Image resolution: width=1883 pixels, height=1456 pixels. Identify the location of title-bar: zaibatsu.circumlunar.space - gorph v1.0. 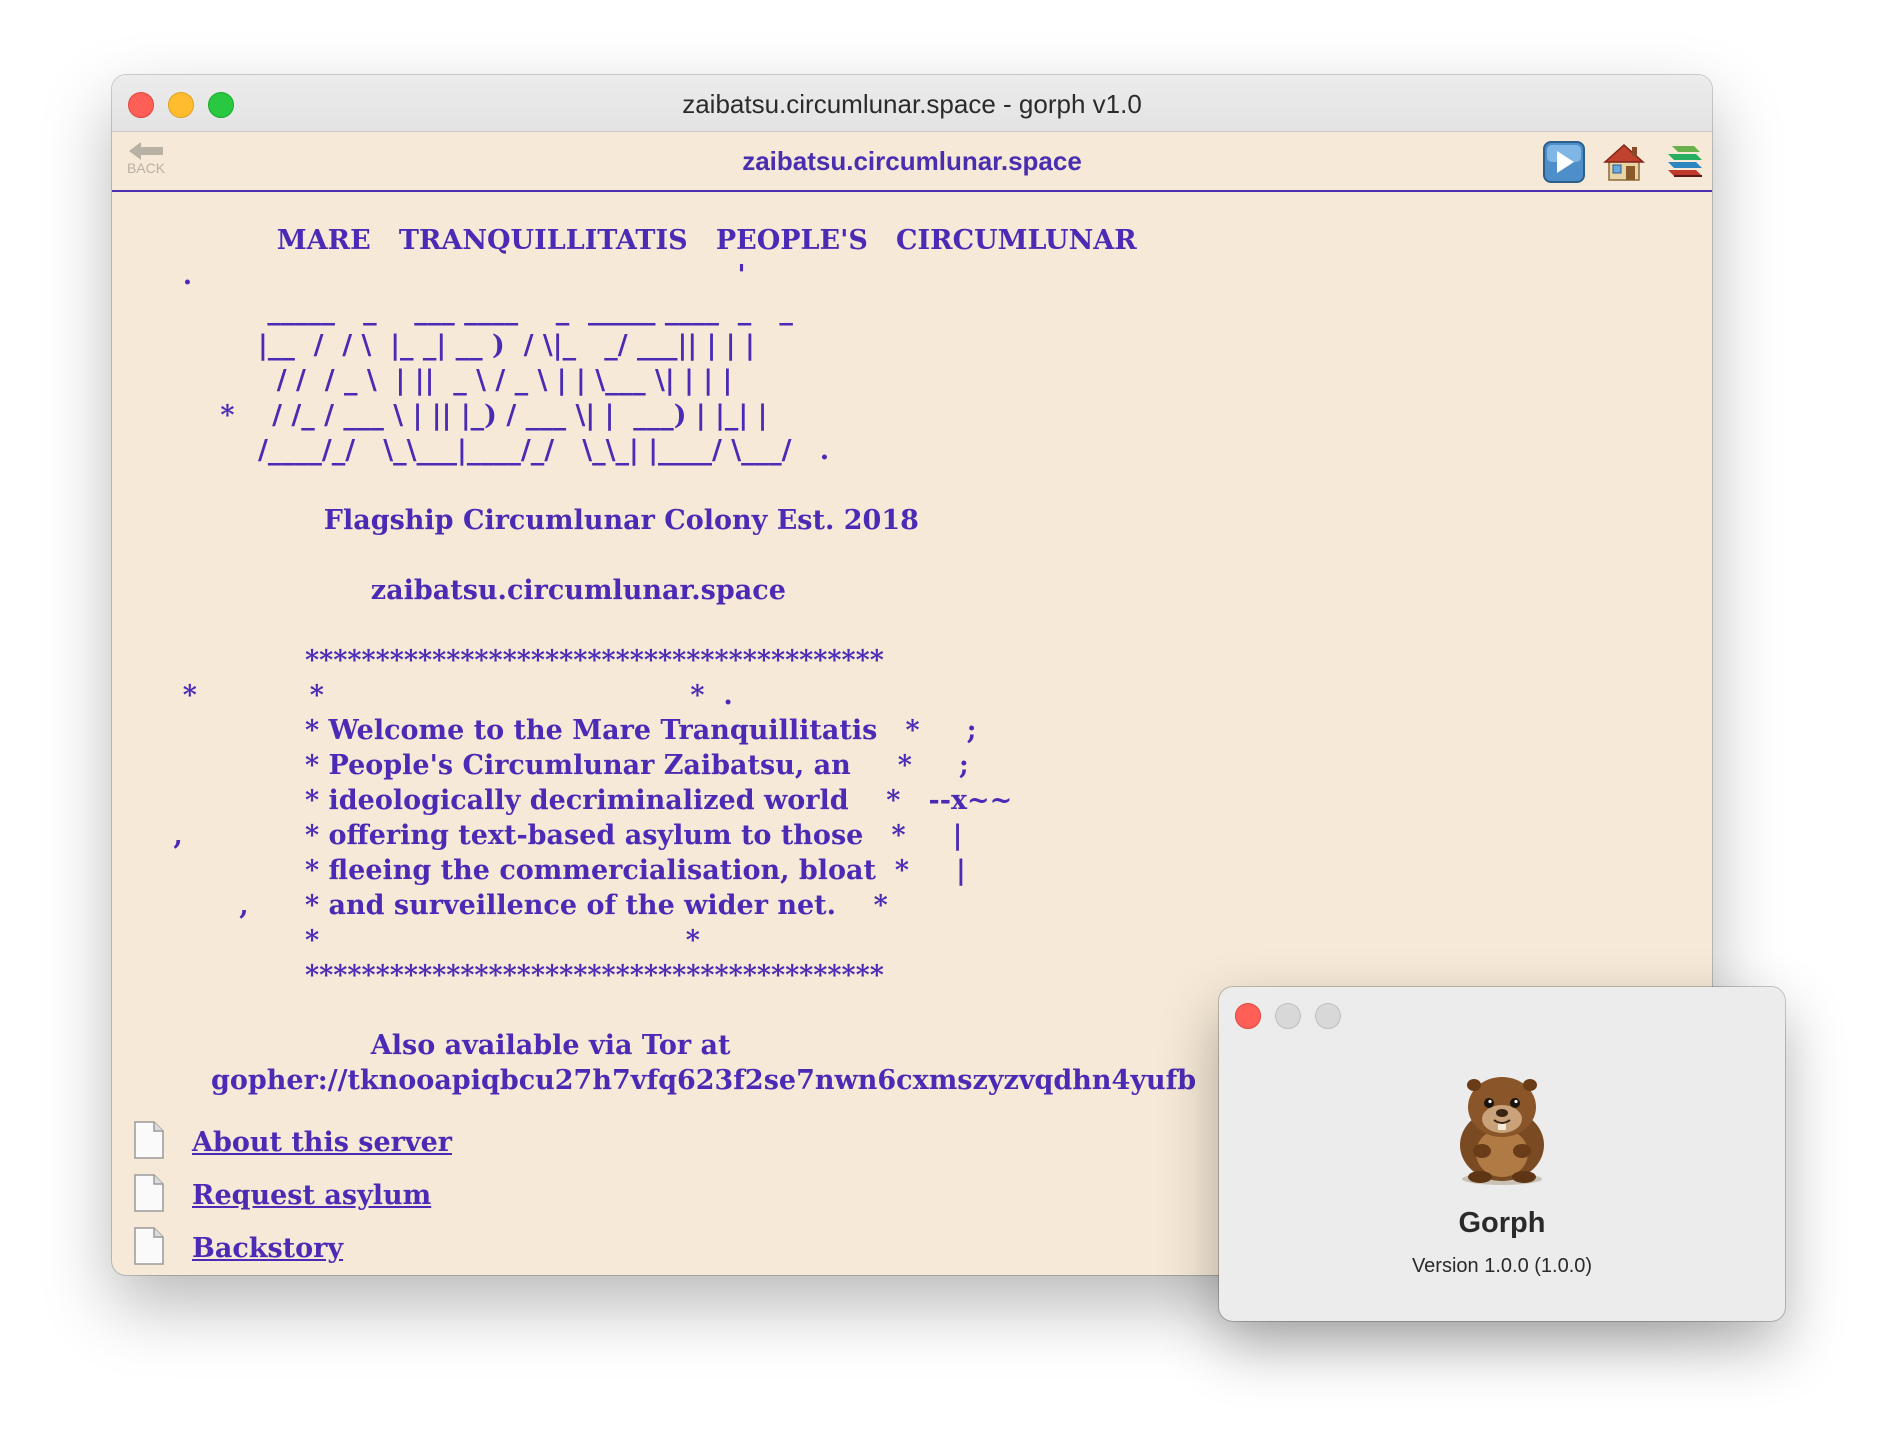
(912, 103).